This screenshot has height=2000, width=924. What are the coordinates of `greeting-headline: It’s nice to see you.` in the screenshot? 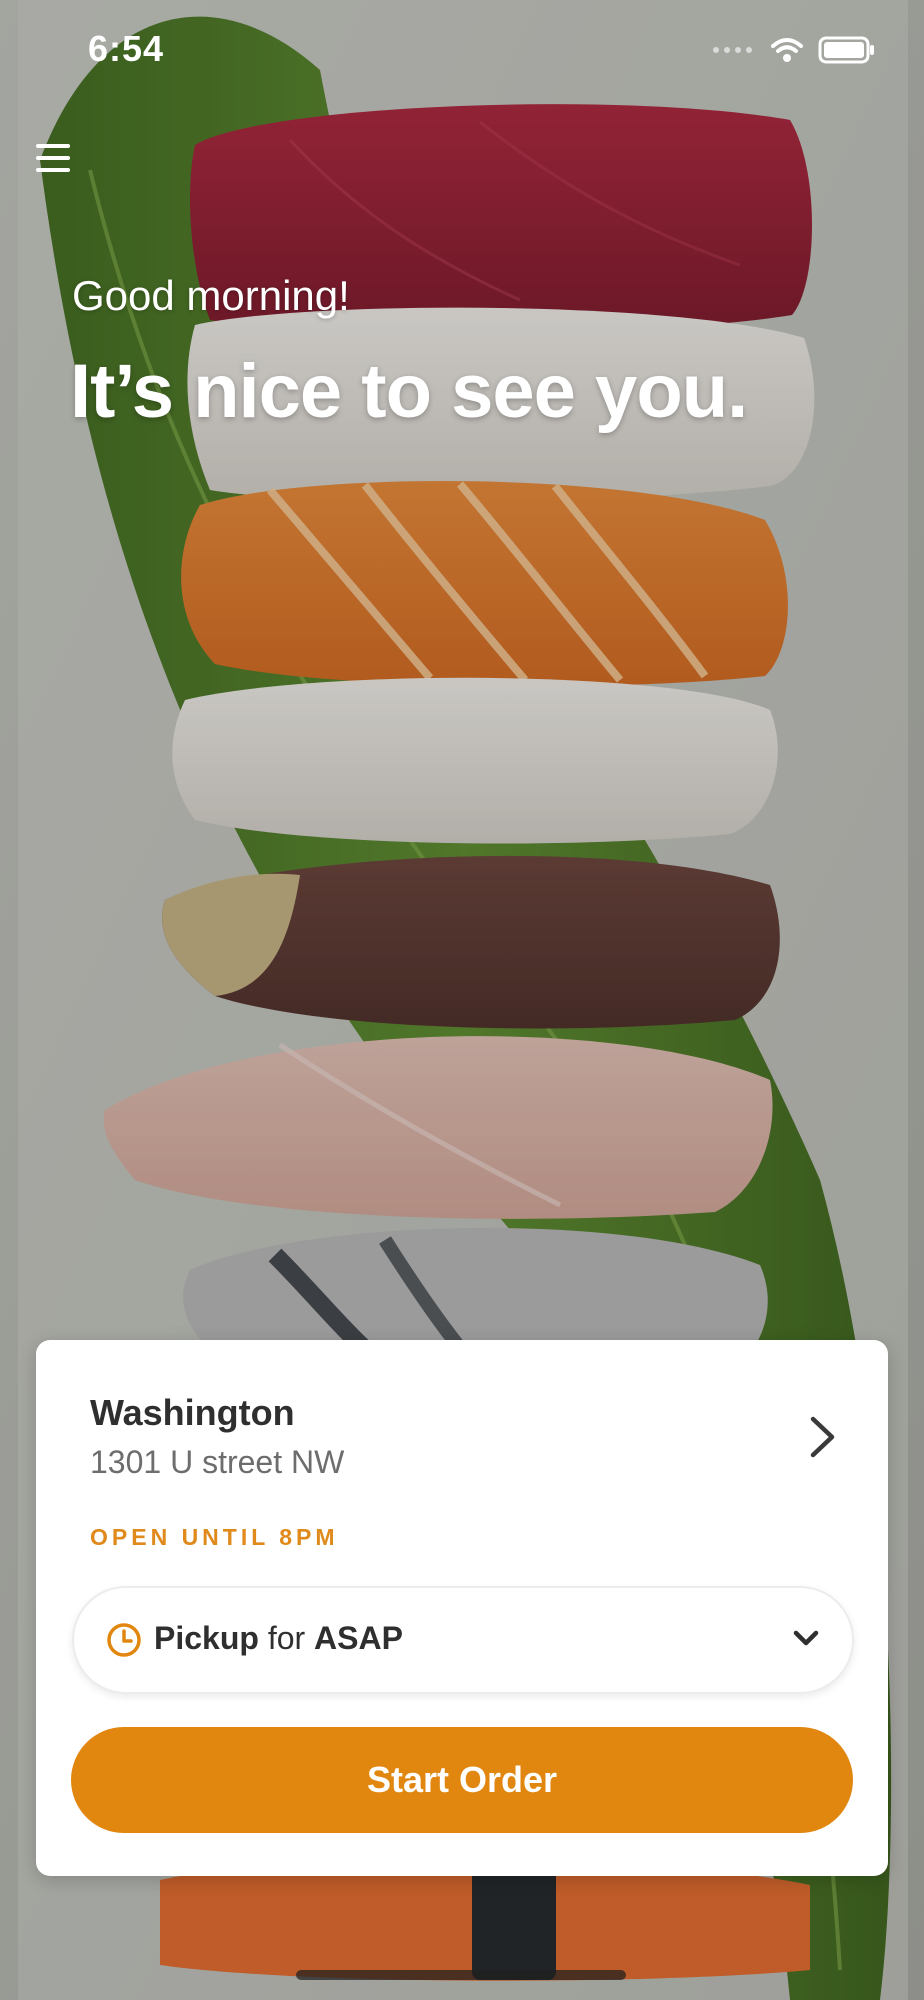 It's located at (409, 391).